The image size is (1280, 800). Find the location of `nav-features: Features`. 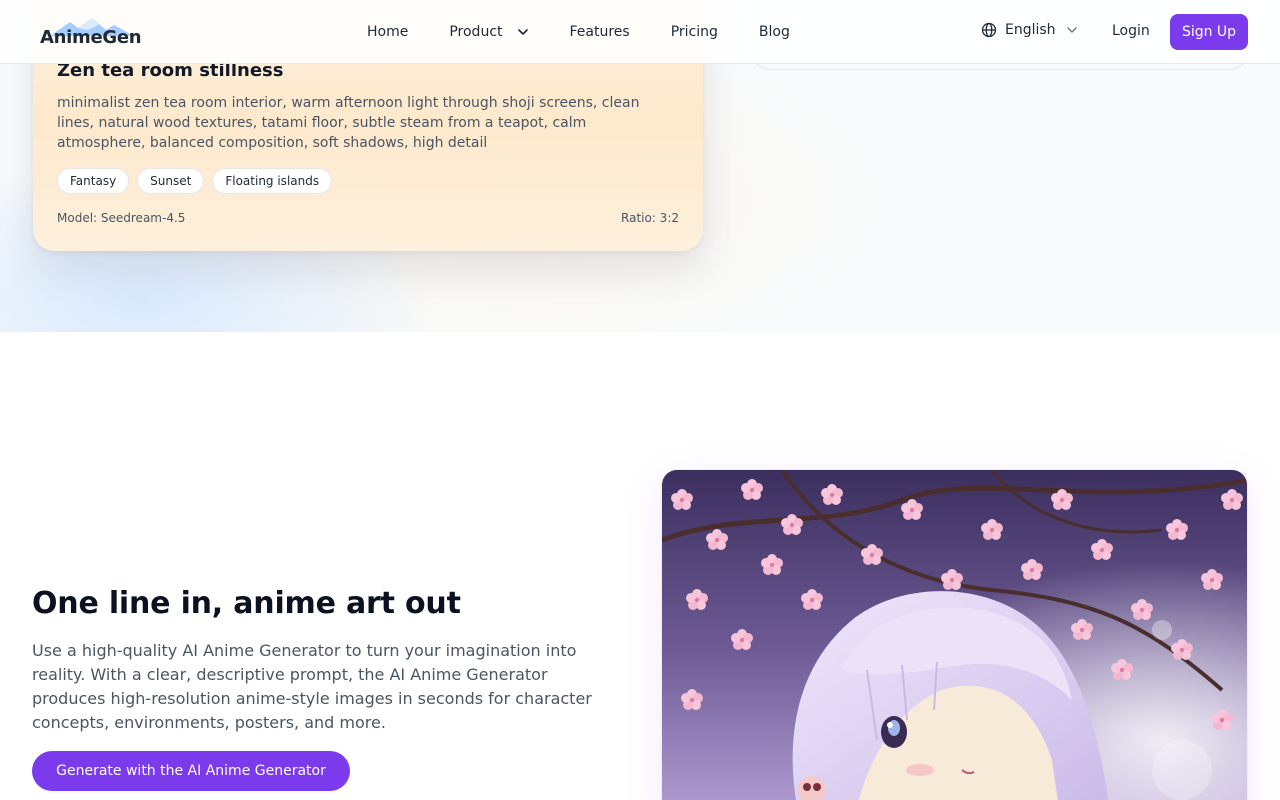

nav-features: Features is located at coordinates (600, 32).